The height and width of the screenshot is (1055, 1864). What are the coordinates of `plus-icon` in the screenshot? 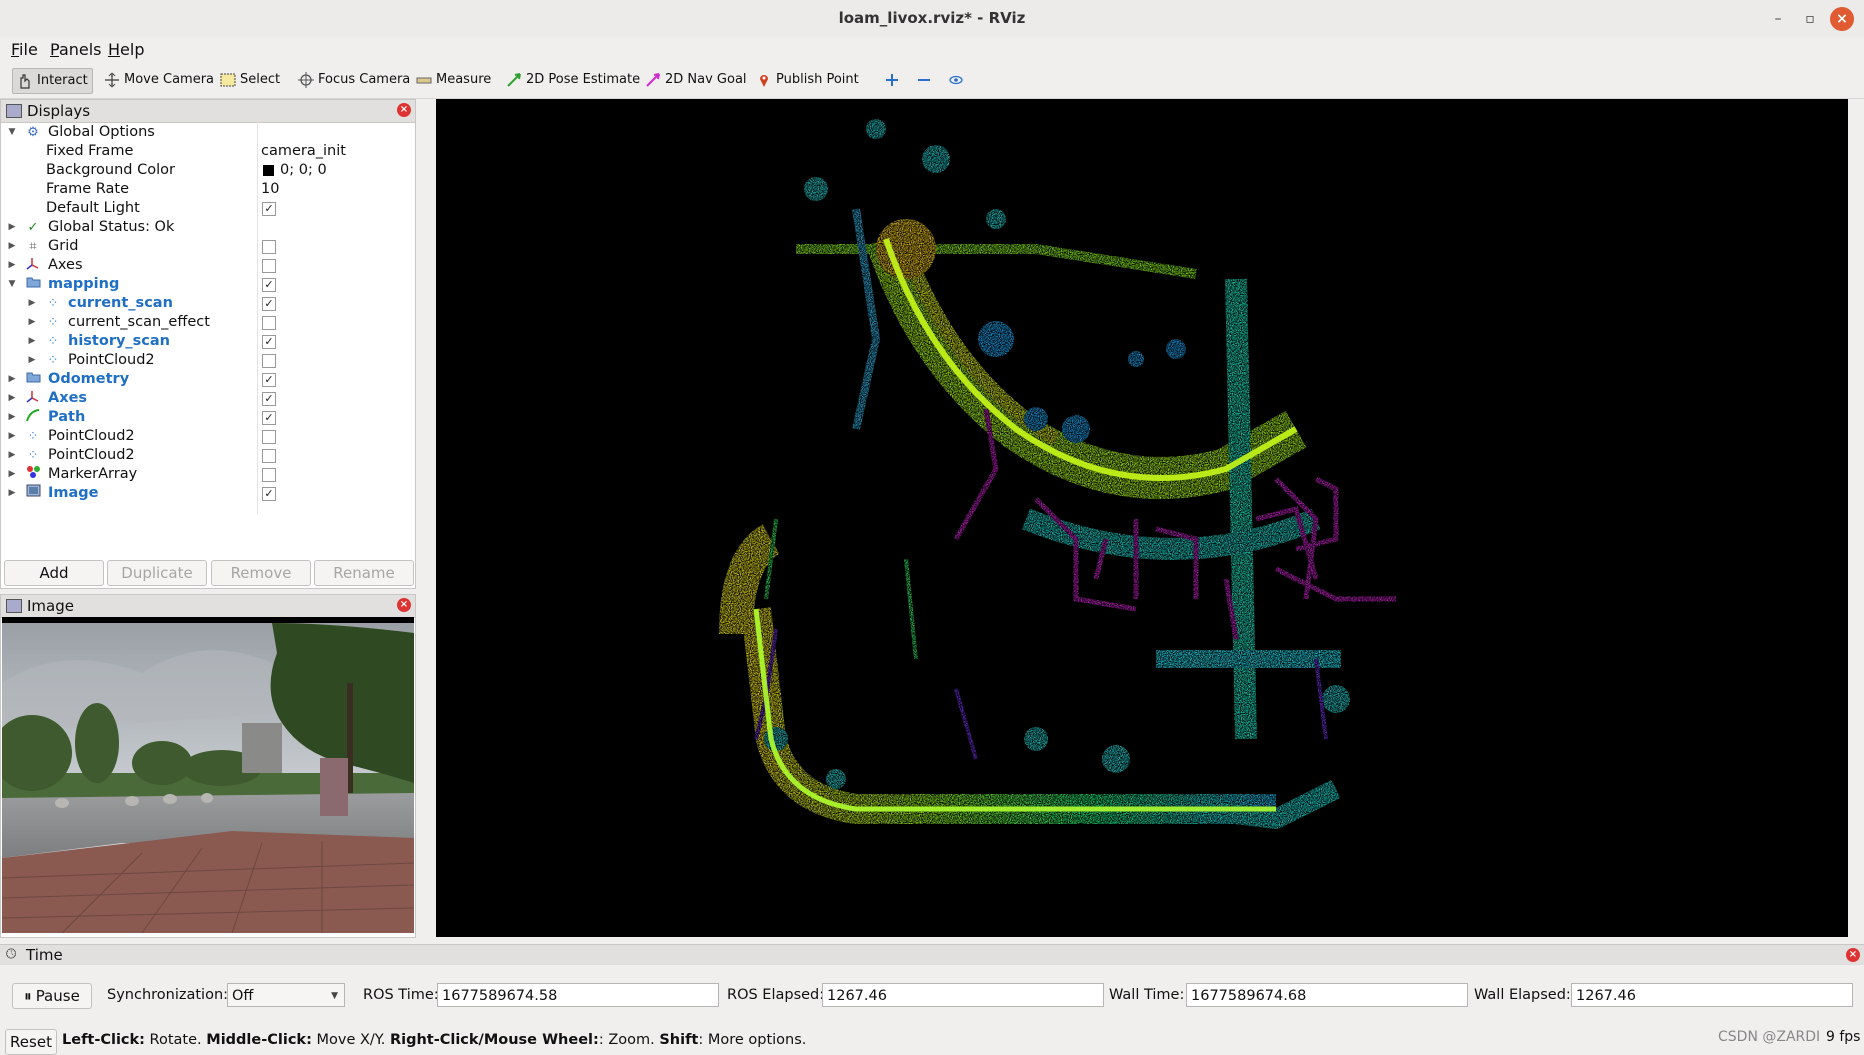 It's located at (892, 80).